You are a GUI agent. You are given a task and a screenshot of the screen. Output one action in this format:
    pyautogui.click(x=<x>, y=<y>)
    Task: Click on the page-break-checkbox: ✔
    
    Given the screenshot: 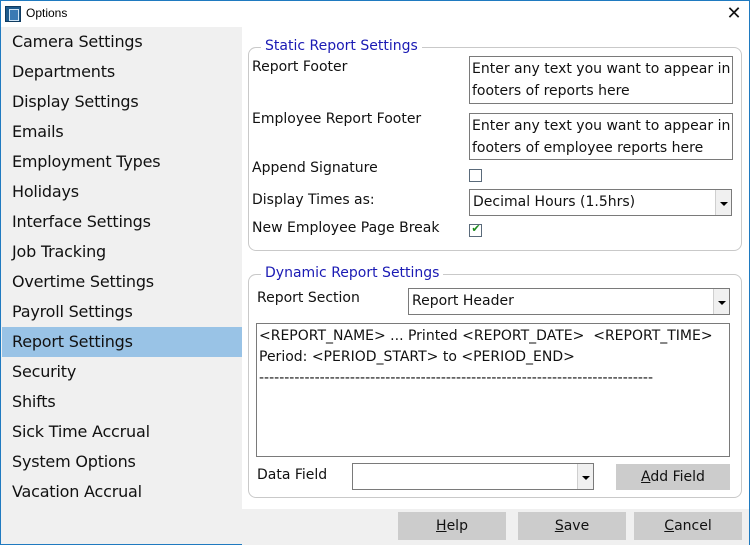 What is the action you would take?
    pyautogui.click(x=475, y=229)
    